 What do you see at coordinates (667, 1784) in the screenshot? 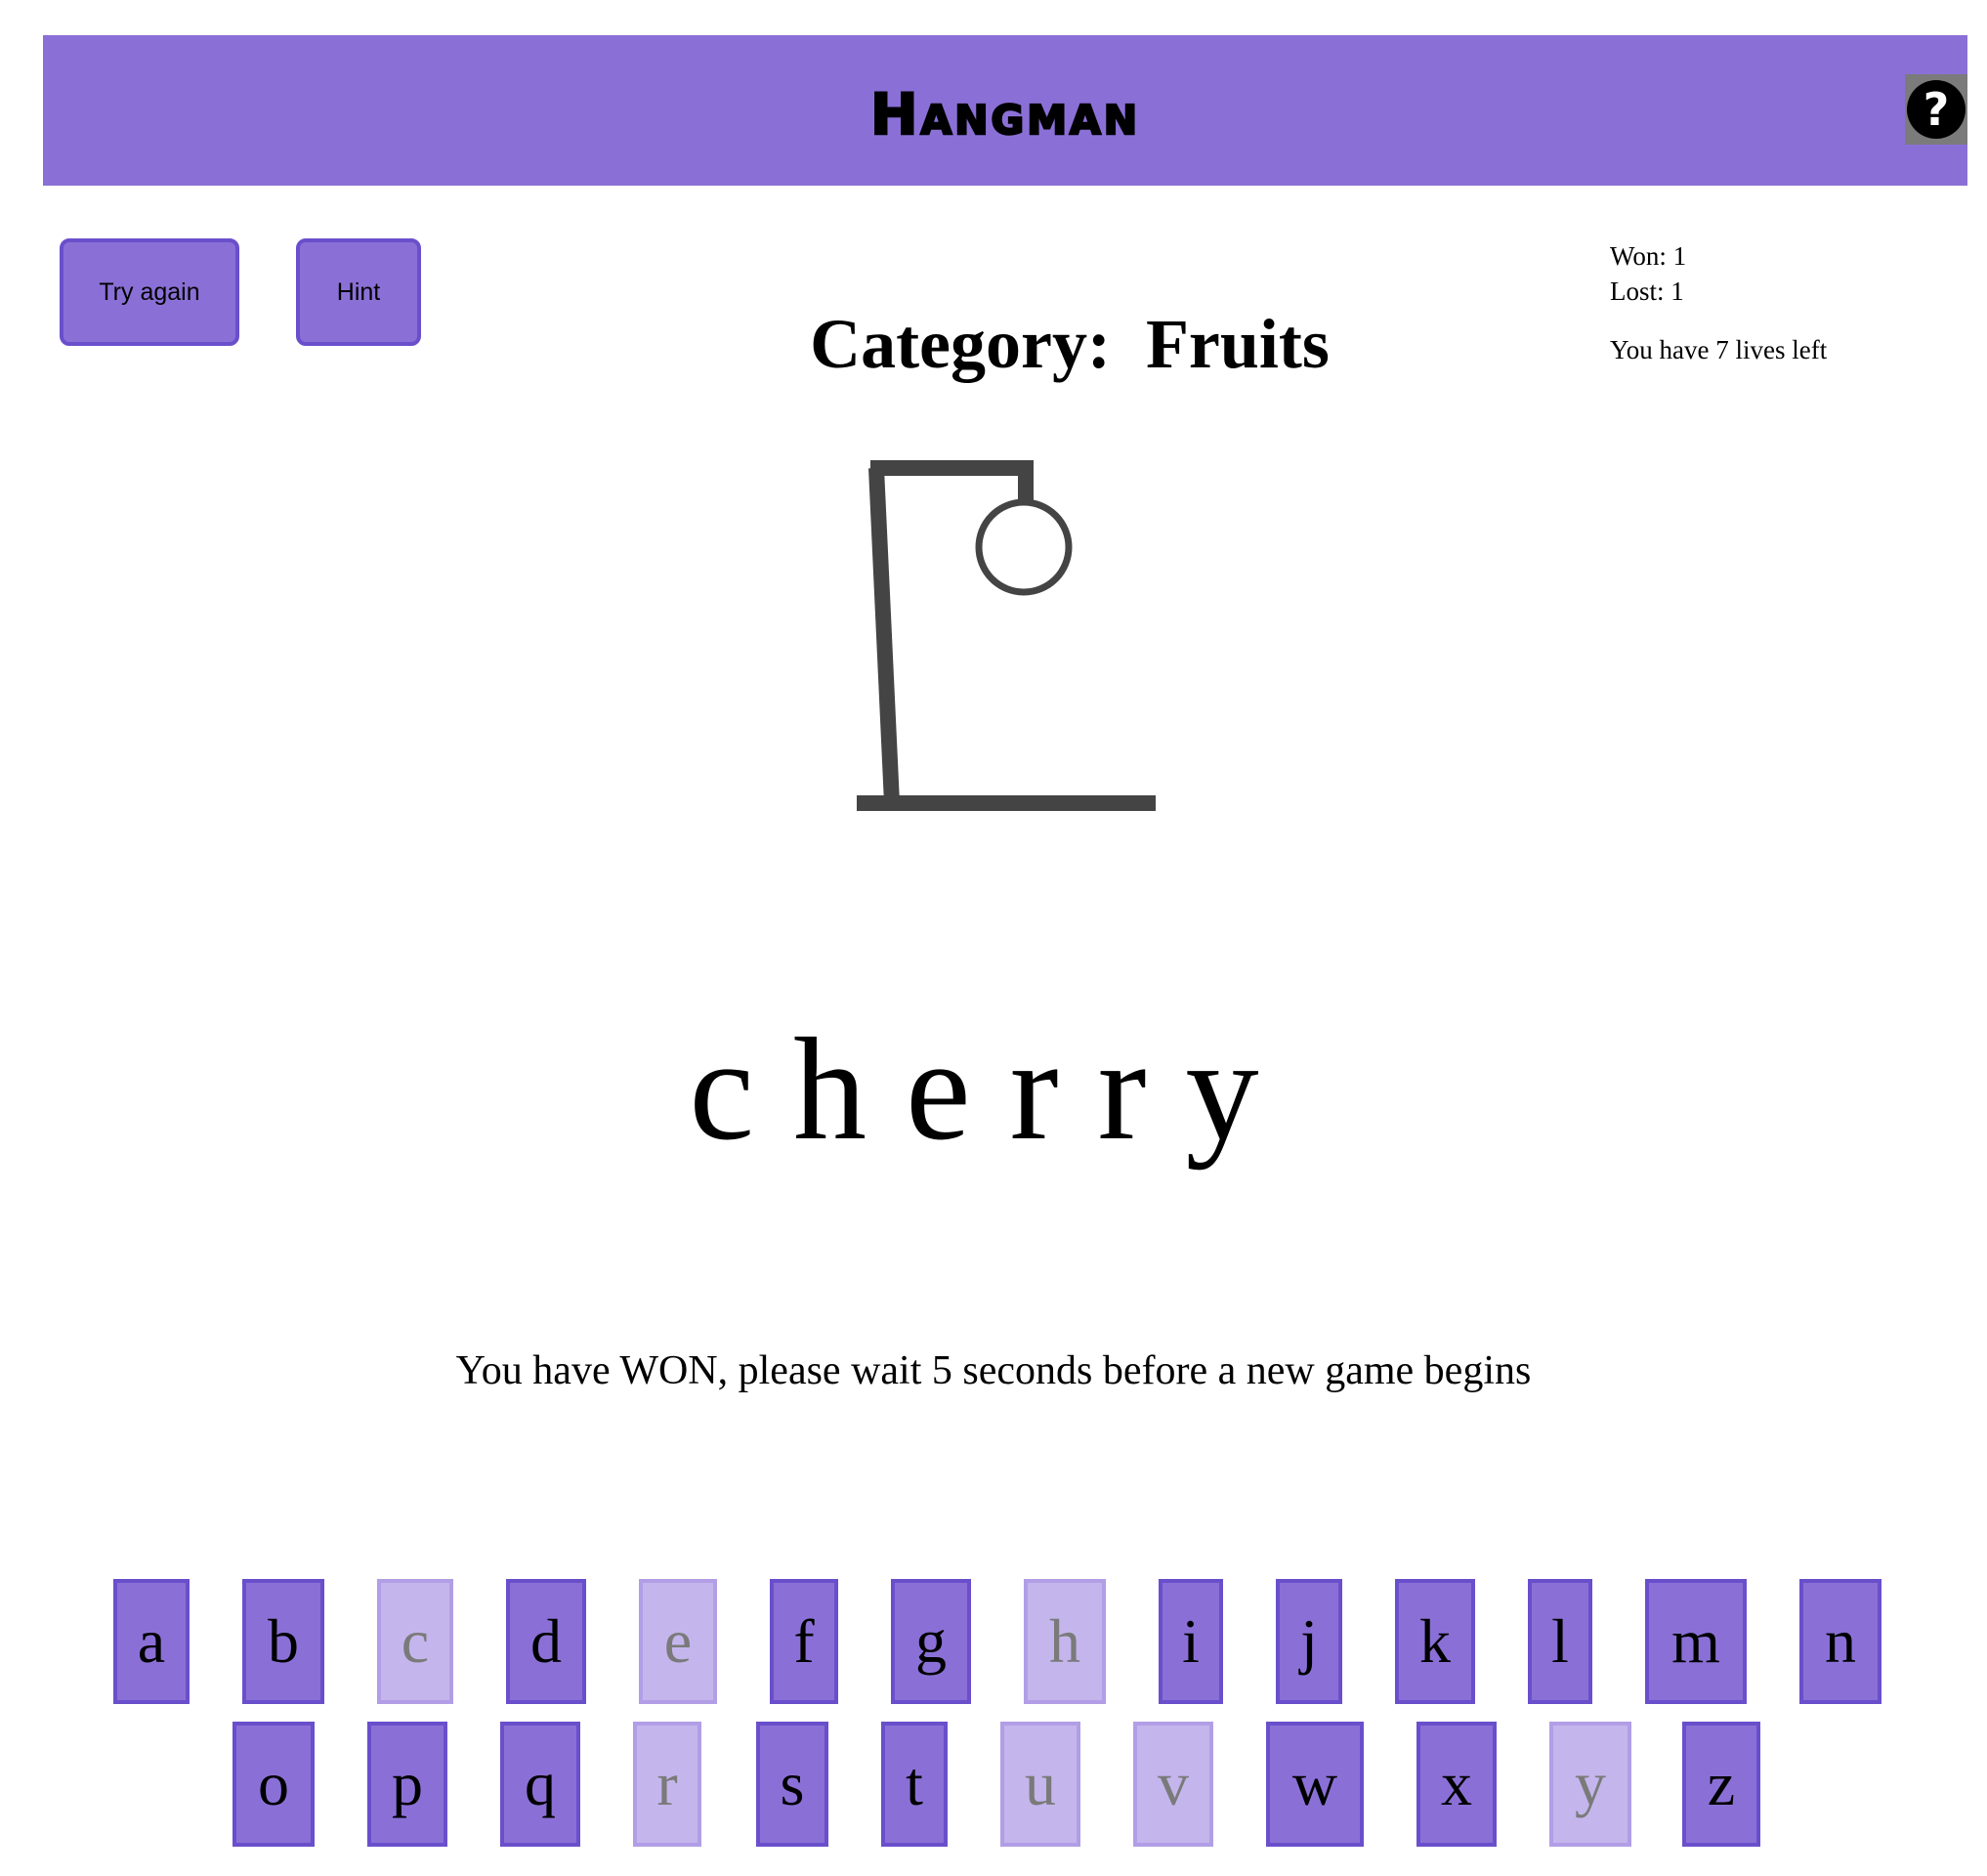
I see `letter-key-r: r` at bounding box center [667, 1784].